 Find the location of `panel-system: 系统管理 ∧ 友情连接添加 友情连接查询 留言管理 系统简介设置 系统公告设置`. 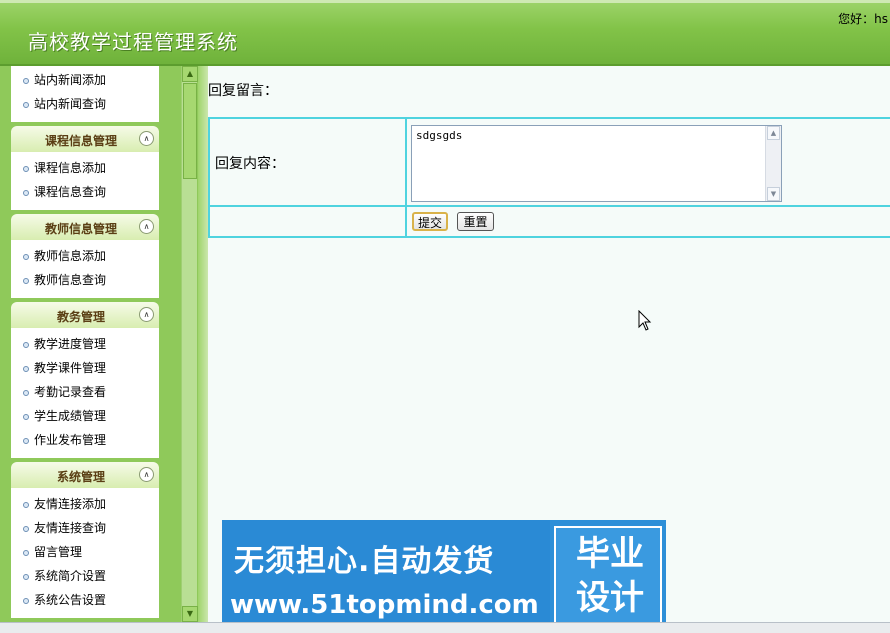

panel-system: 系统管理 ∧ 友情连接添加 友情连接查询 留言管理 系统简介设置 系统公告设置 is located at coordinates (85, 540).